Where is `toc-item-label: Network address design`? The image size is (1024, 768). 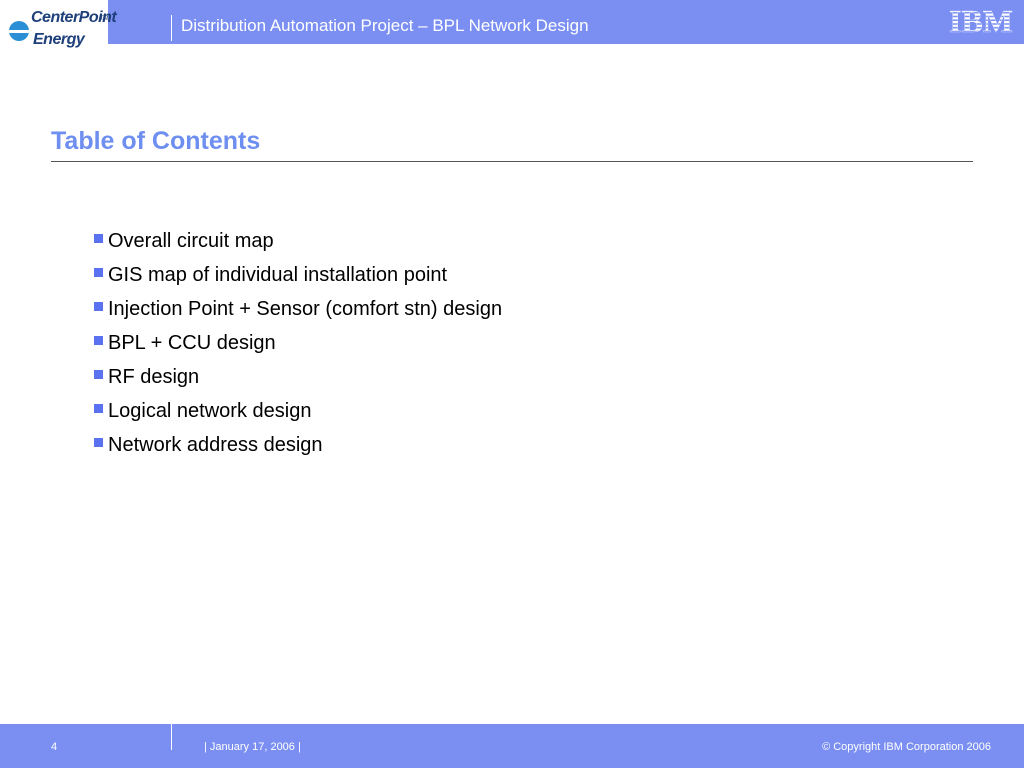
toc-item-label: Network address design is located at coordinates (215, 445).